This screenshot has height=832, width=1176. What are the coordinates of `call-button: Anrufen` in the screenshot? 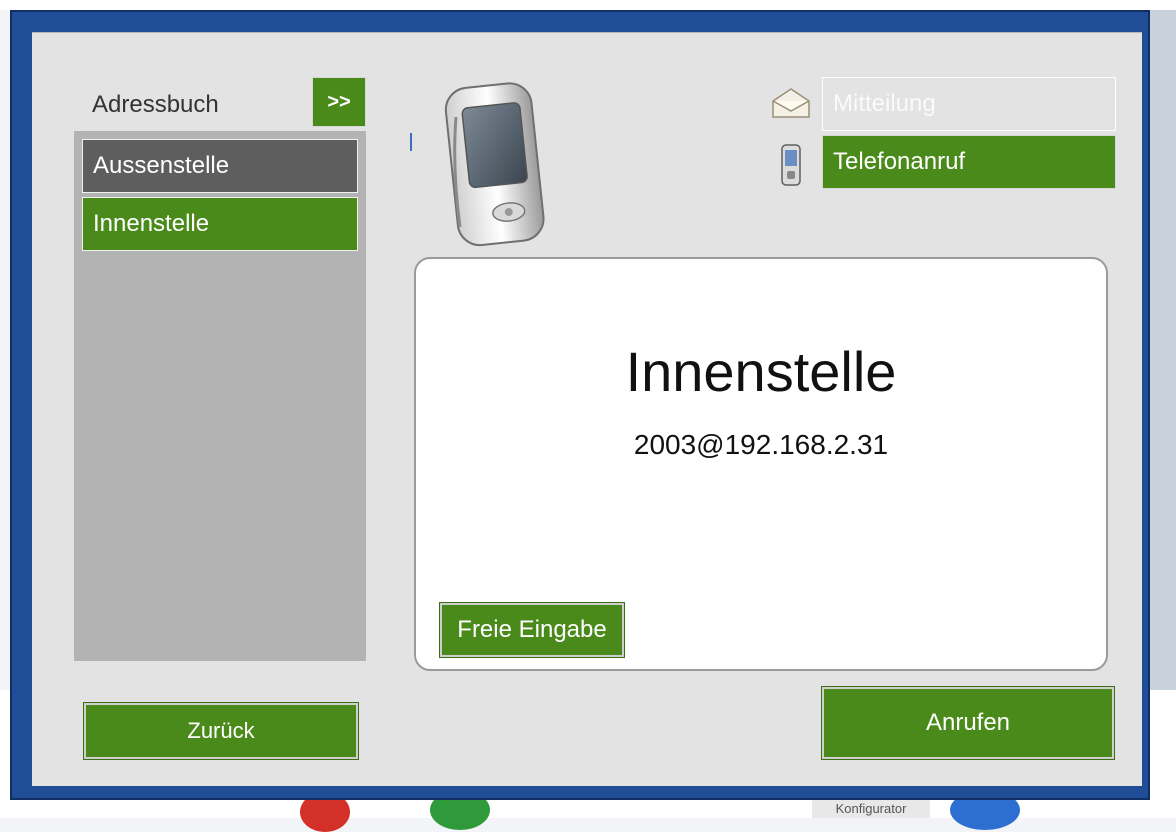 It's located at (968, 723).